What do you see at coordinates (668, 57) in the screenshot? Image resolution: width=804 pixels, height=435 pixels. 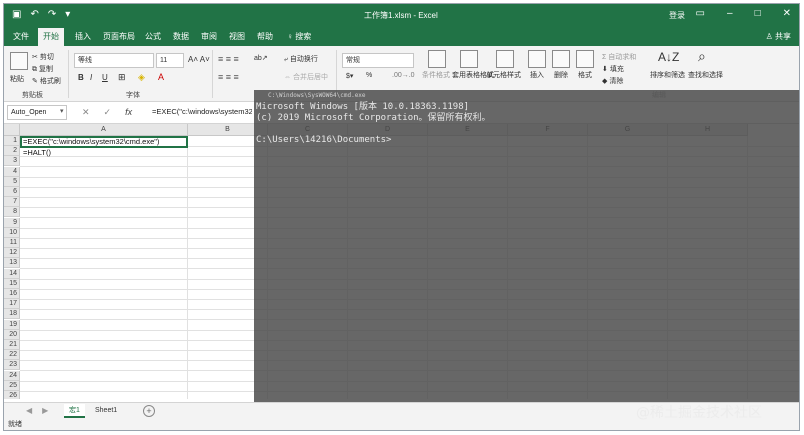 I see `sort-filter-icon: A↓Z` at bounding box center [668, 57].